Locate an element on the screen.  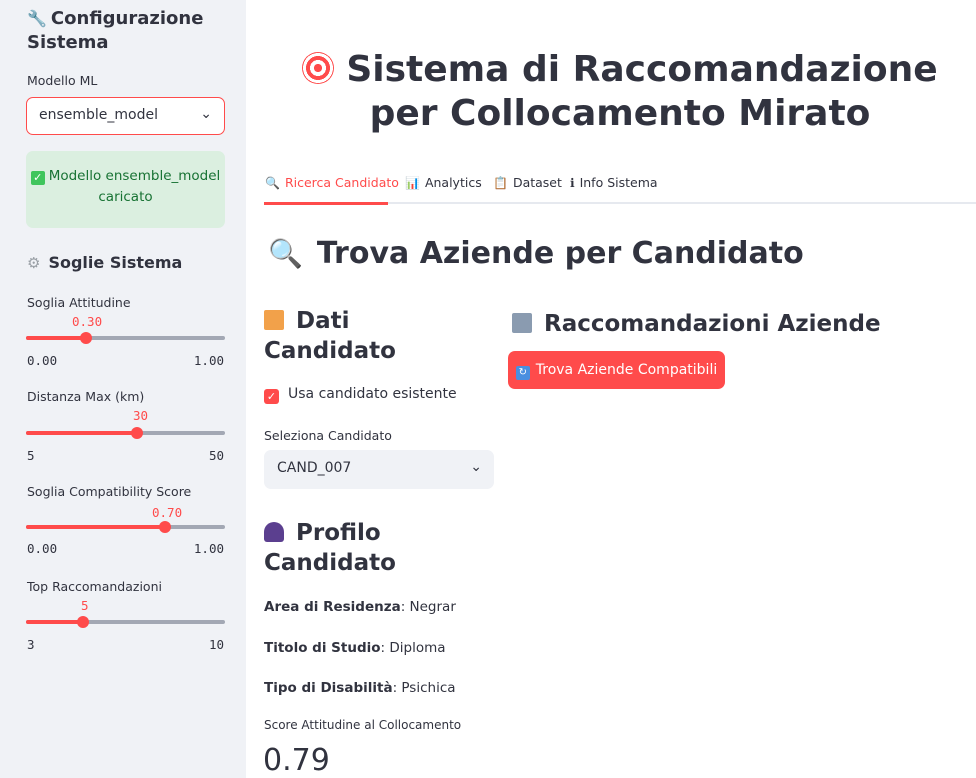
slider-min-distance: 5 is located at coordinates (31, 455).